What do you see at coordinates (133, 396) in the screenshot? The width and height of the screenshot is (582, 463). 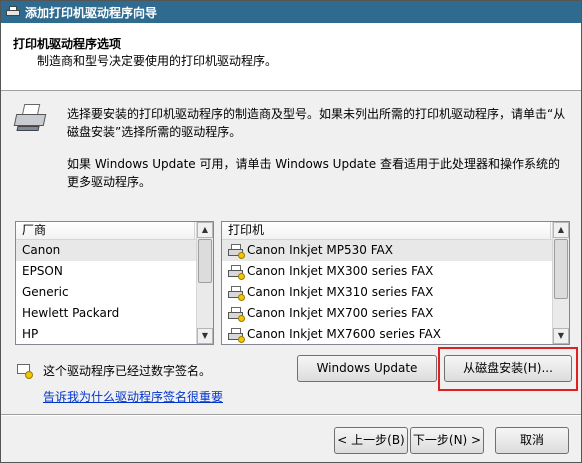 I see `signing-info-link: 告诉我为什么驱动程序签名很重要` at bounding box center [133, 396].